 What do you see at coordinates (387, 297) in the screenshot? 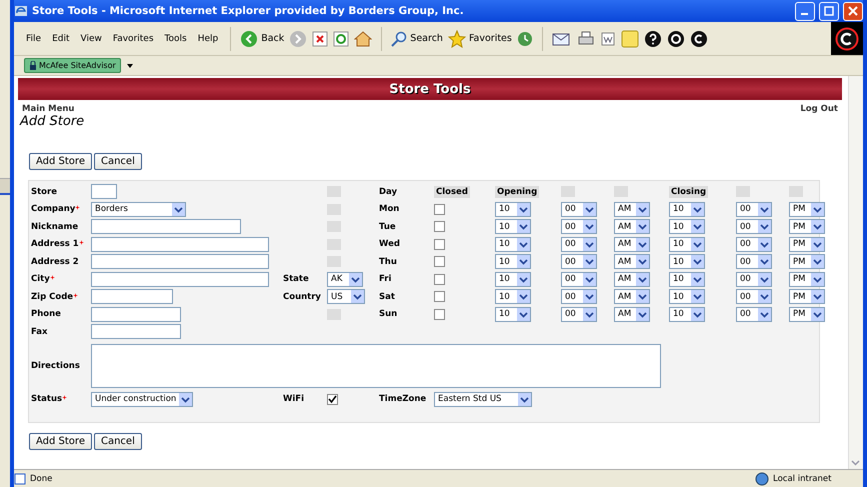
I see `day-label: Sat` at bounding box center [387, 297].